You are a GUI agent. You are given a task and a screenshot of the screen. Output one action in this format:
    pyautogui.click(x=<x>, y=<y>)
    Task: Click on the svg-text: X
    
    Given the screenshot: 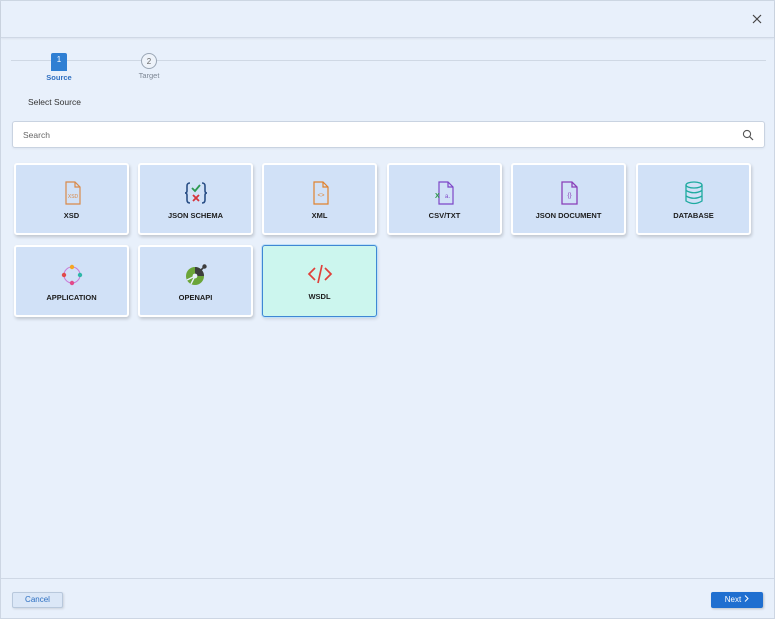 What is the action you would take?
    pyautogui.click(x=437, y=196)
    